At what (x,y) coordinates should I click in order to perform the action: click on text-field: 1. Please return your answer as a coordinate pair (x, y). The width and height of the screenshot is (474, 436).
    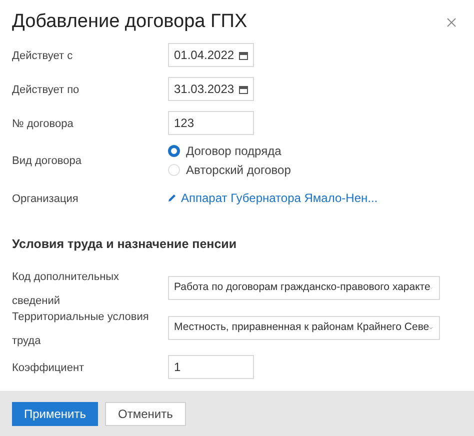
    Looking at the image, I should click on (211, 367).